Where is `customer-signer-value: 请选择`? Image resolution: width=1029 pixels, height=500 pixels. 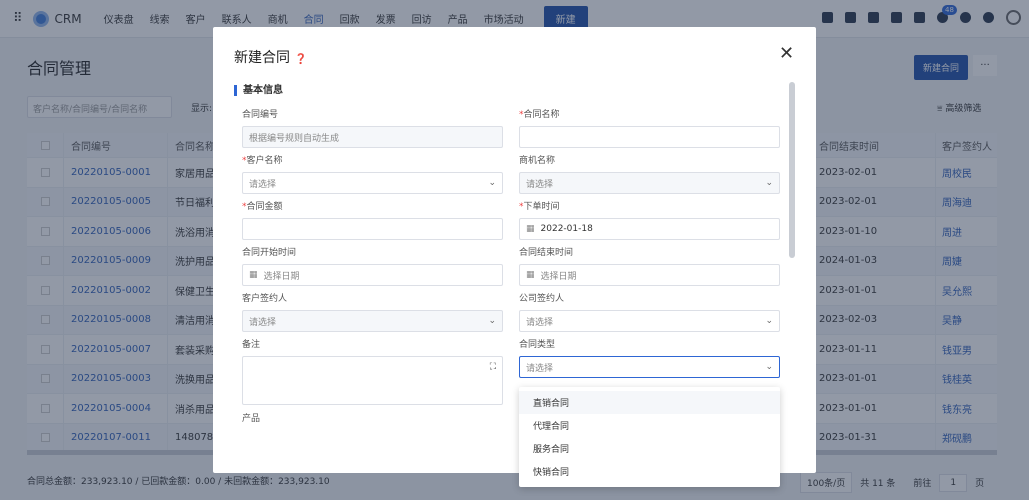
customer-signer-value: 请选择 is located at coordinates (263, 322).